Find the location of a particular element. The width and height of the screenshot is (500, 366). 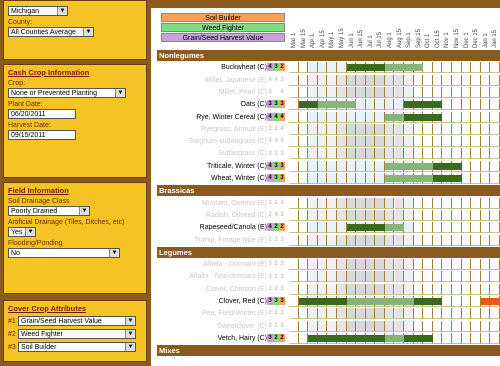

artificial-drainage-value: Yes is located at coordinates (17, 232).